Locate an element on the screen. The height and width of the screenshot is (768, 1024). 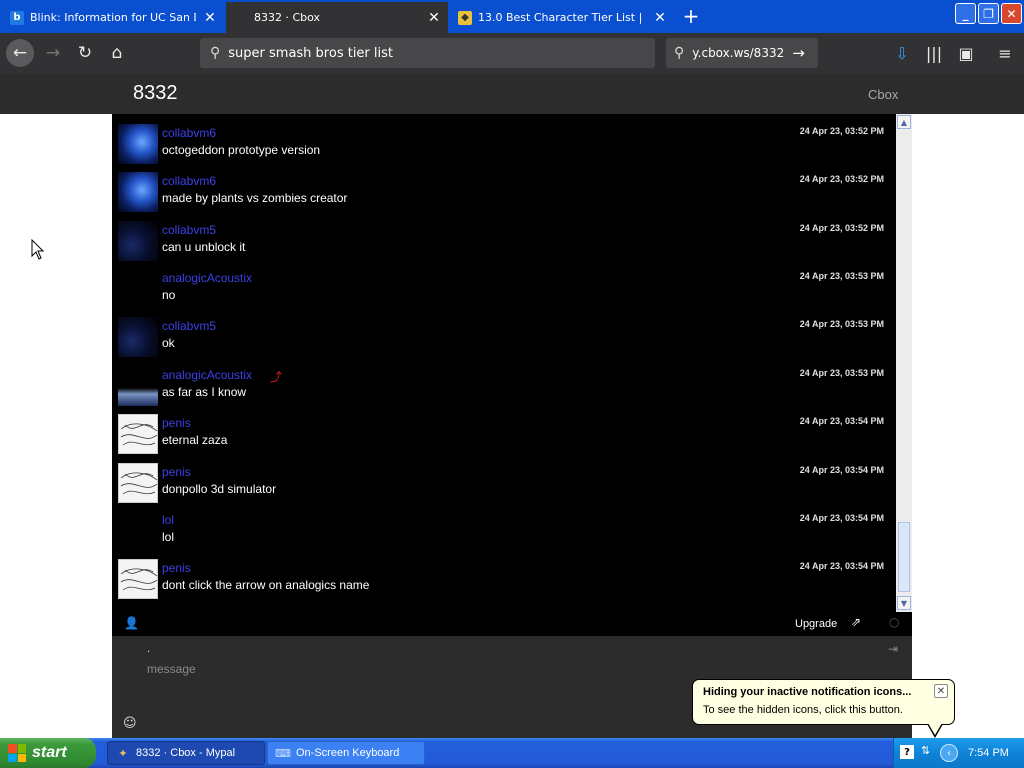
chat-message: collabvm5 ok 24 Apr 23, 03:53 PM is located at coordinates (504, 332).